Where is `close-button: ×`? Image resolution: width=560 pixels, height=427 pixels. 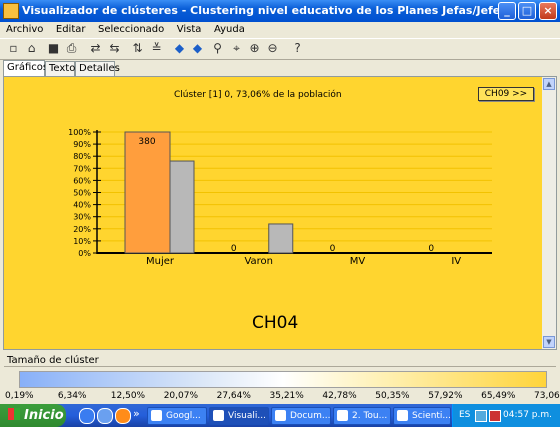
close-button: × is located at coordinates (548, 11).